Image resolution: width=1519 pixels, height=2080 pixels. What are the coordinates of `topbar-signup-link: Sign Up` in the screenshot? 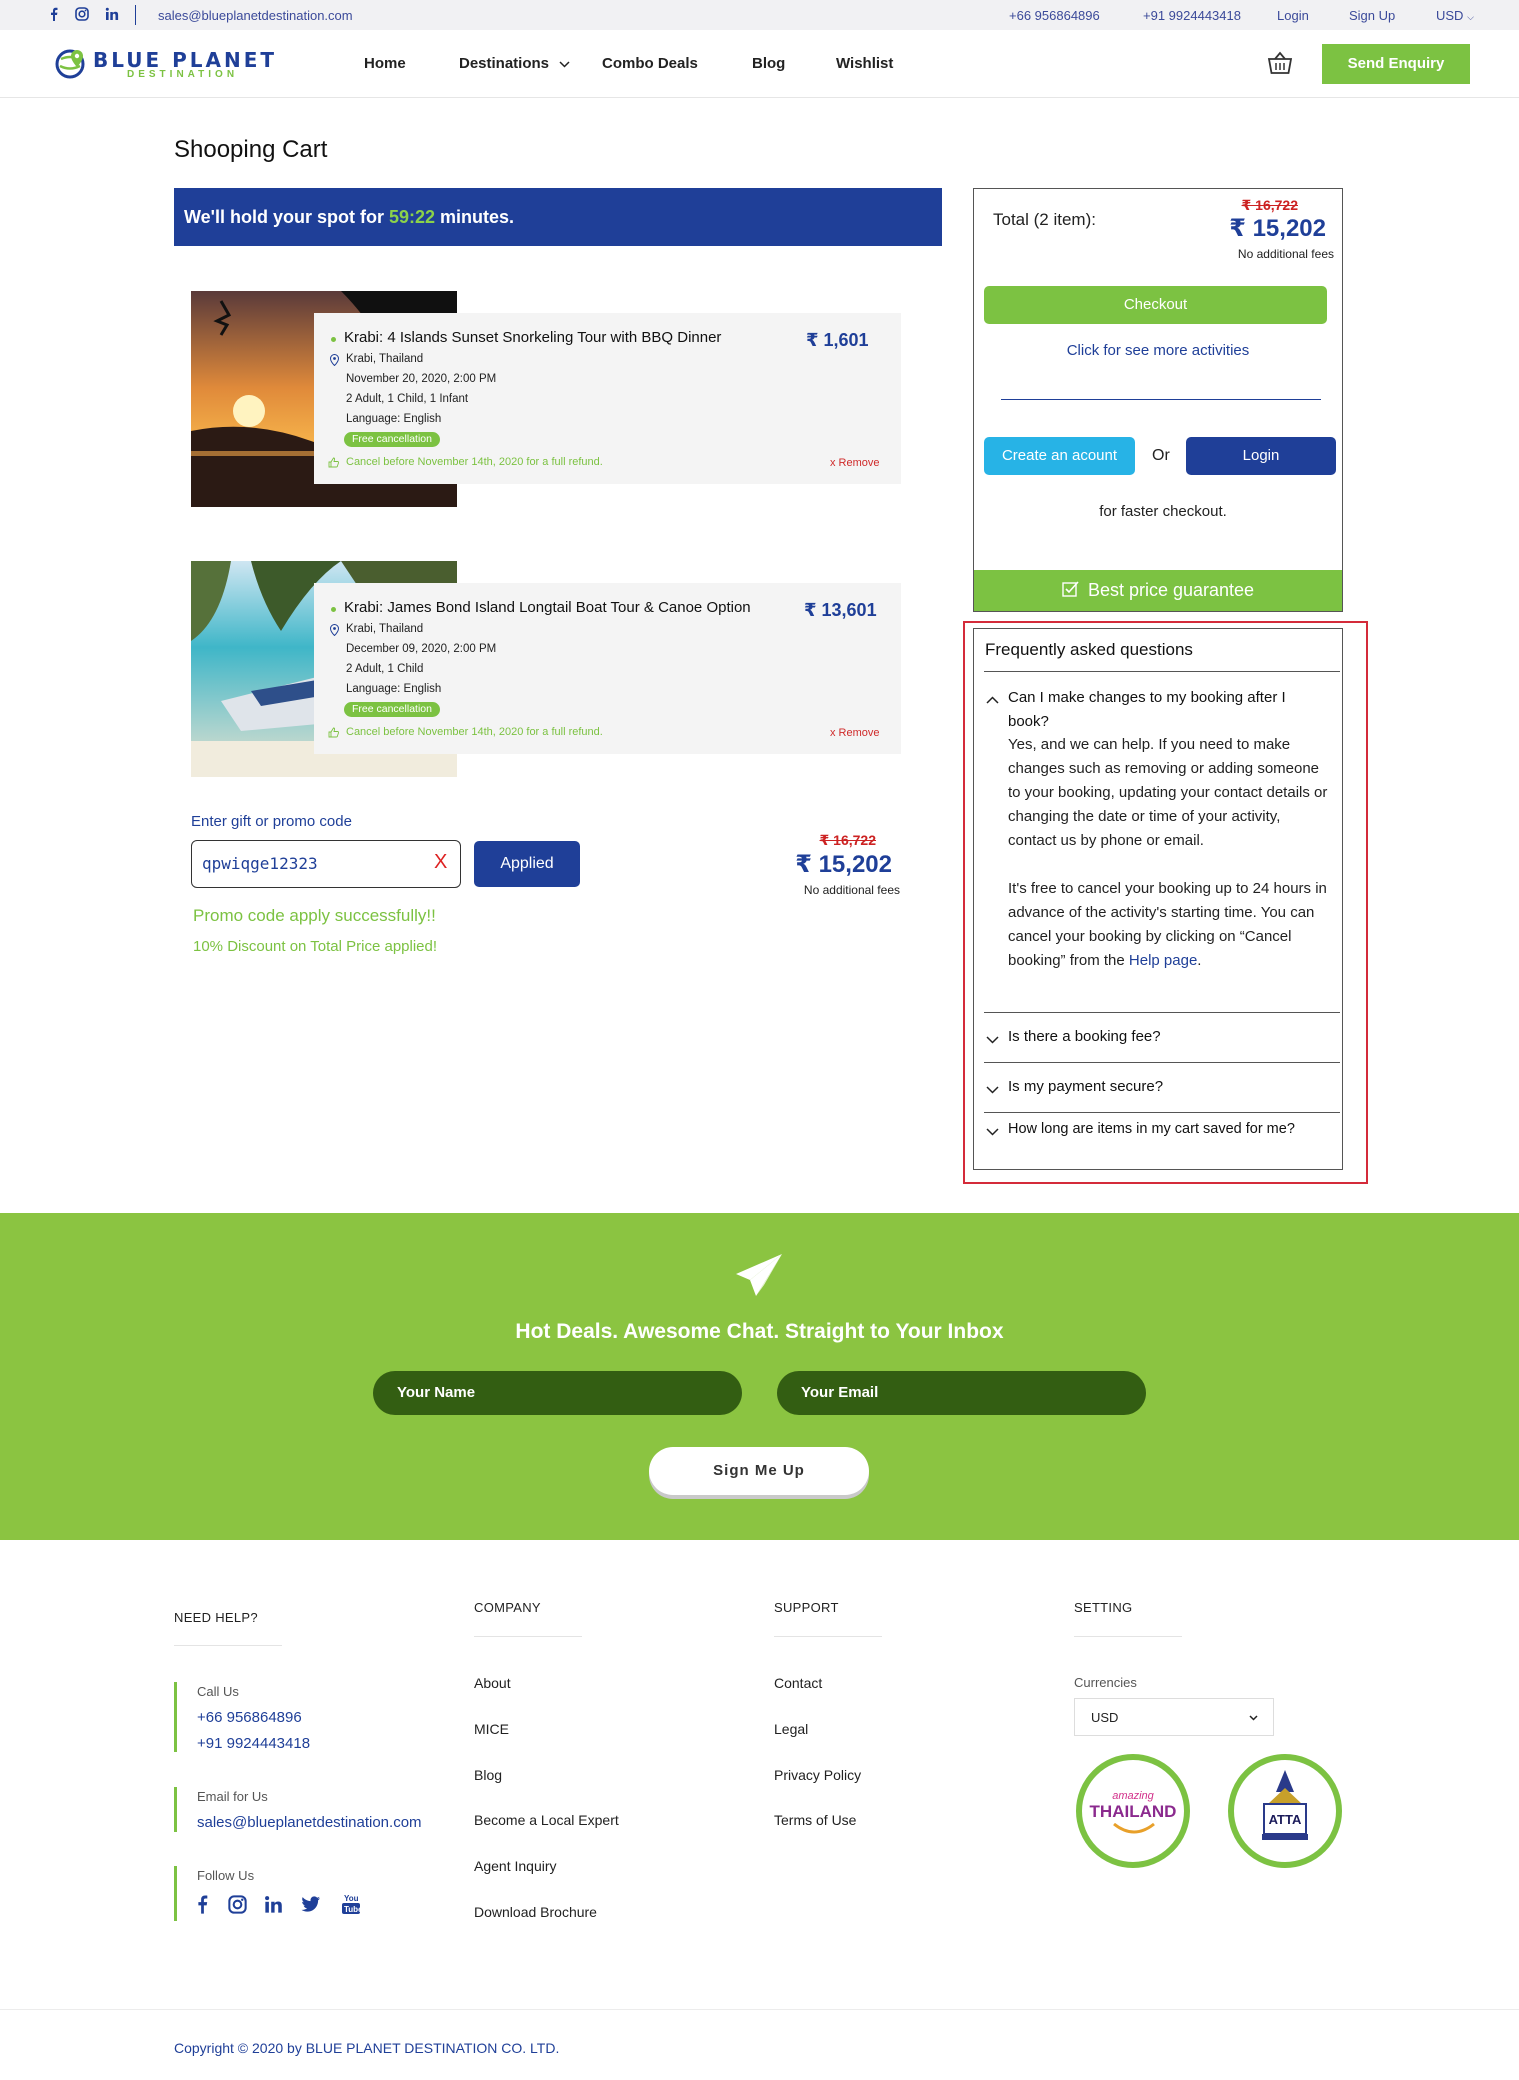 It's located at (1372, 15).